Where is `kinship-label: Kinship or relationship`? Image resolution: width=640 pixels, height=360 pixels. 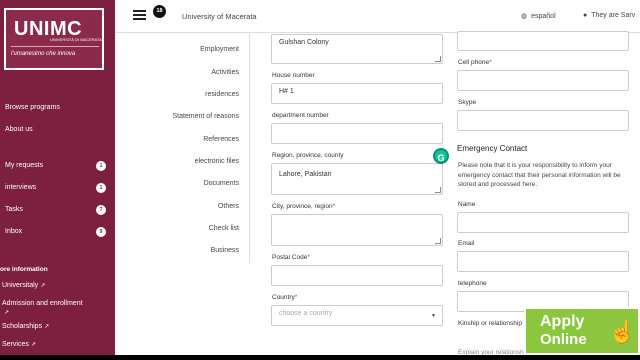
kinship-label: Kinship or relationship is located at coordinates (490, 323).